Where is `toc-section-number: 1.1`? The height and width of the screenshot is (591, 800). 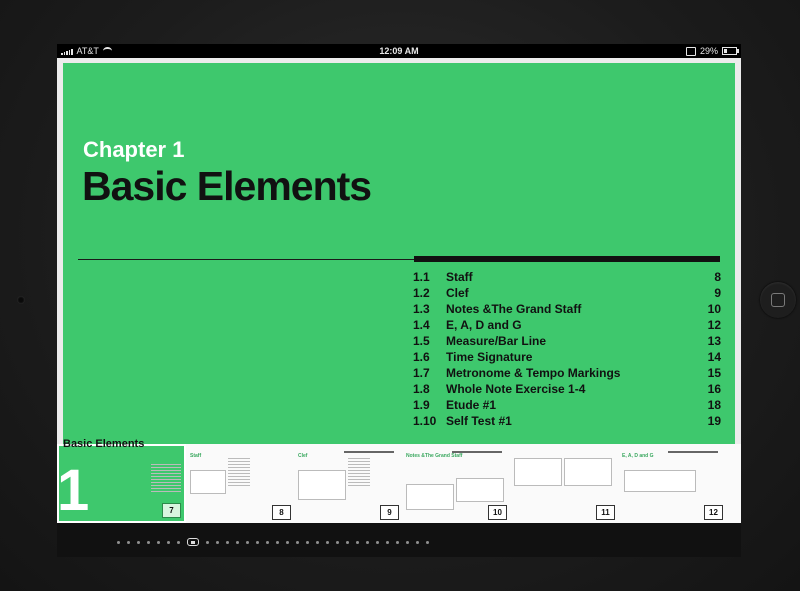 toc-section-number: 1.1 is located at coordinates (421, 277).